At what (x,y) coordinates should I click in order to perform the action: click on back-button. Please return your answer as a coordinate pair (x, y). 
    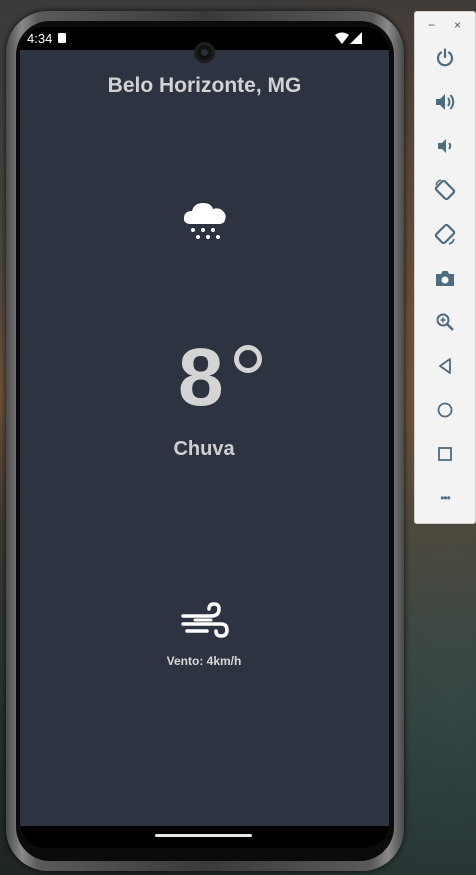
    Looking at the image, I should click on (445, 366).